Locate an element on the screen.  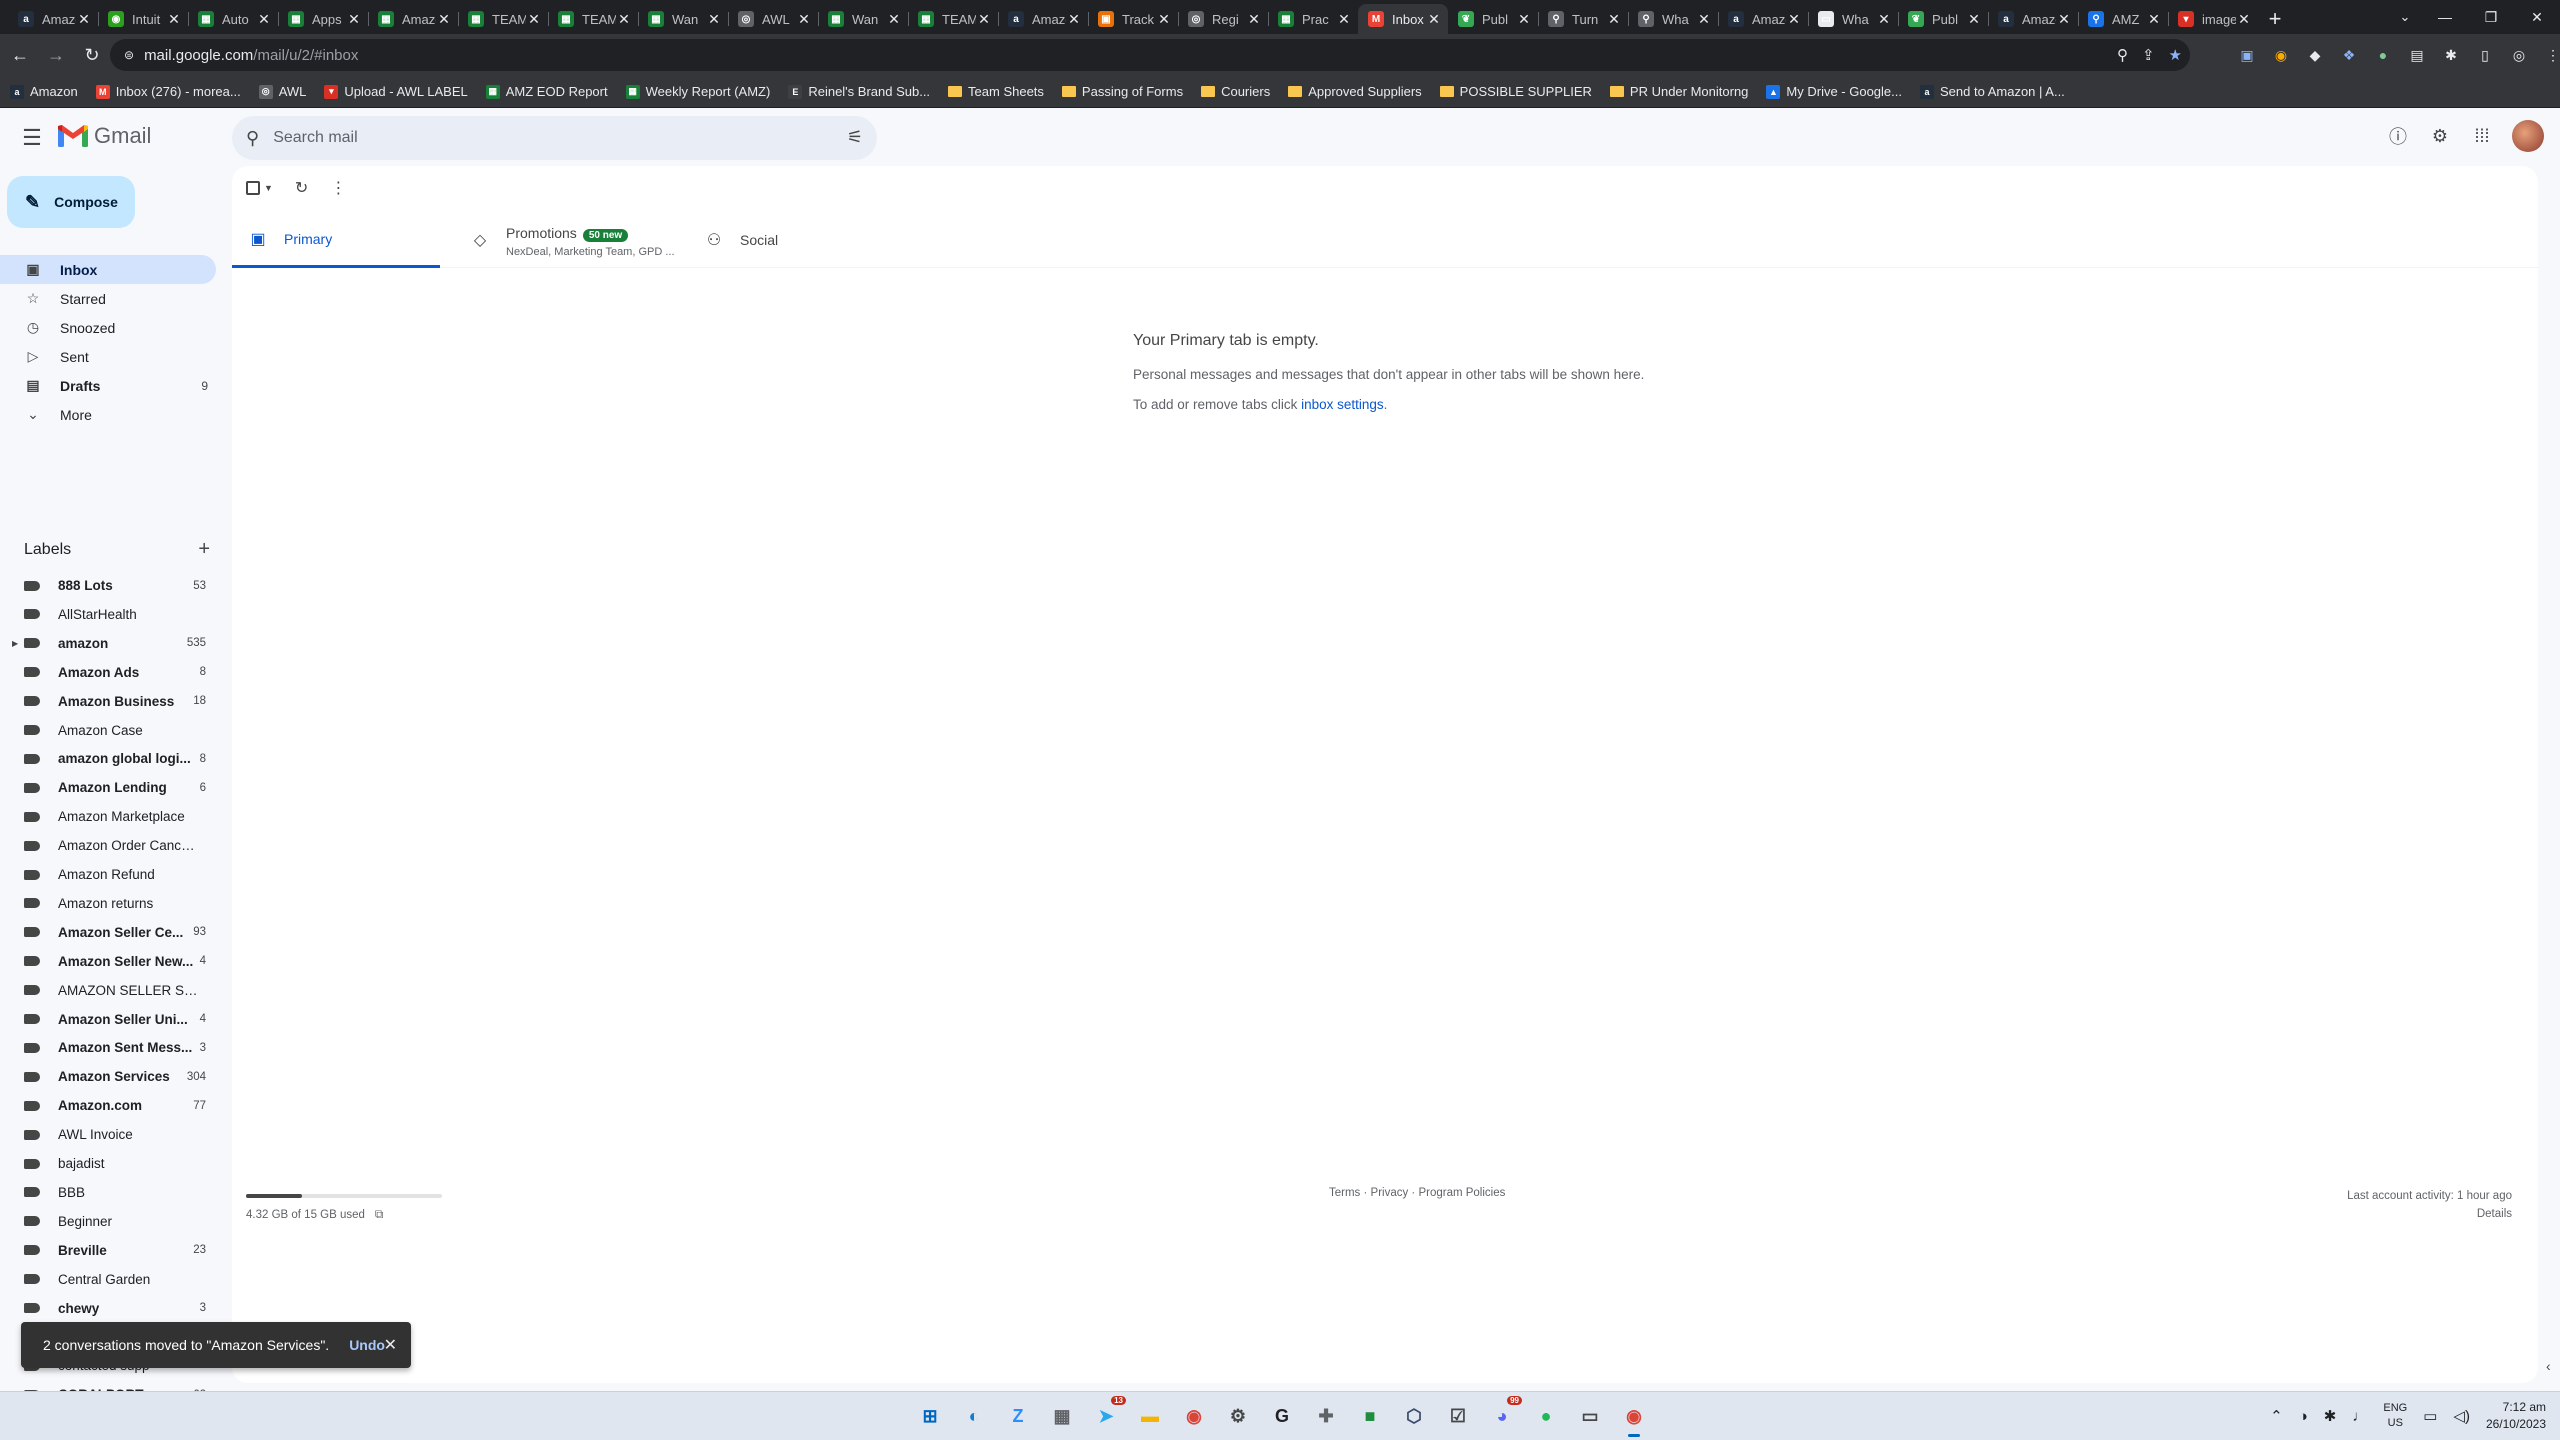
label-item: Amazon Seller Ce... 93 is located at coordinates (108, 932).